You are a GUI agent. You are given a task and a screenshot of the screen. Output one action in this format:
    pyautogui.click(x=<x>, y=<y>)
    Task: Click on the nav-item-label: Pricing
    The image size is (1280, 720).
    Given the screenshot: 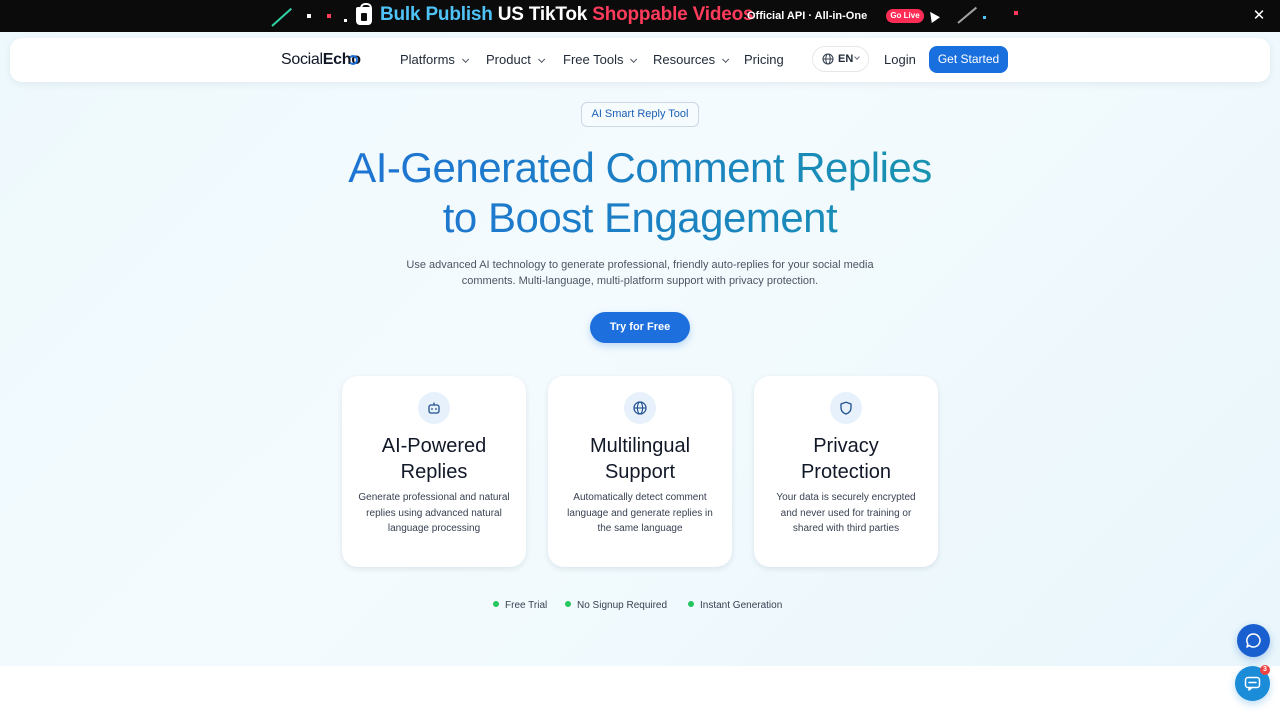 What is the action you would take?
    pyautogui.click(x=764, y=59)
    